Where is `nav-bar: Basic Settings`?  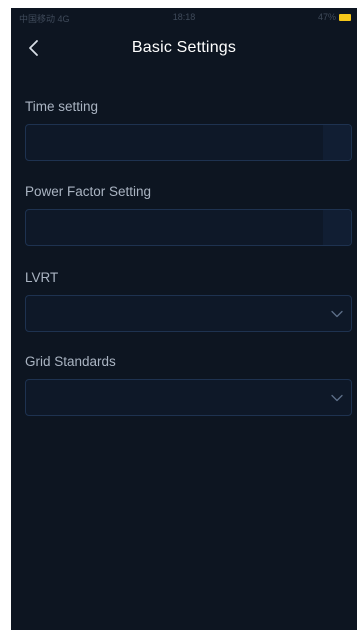
nav-bar: Basic Settings is located at coordinates (184, 48).